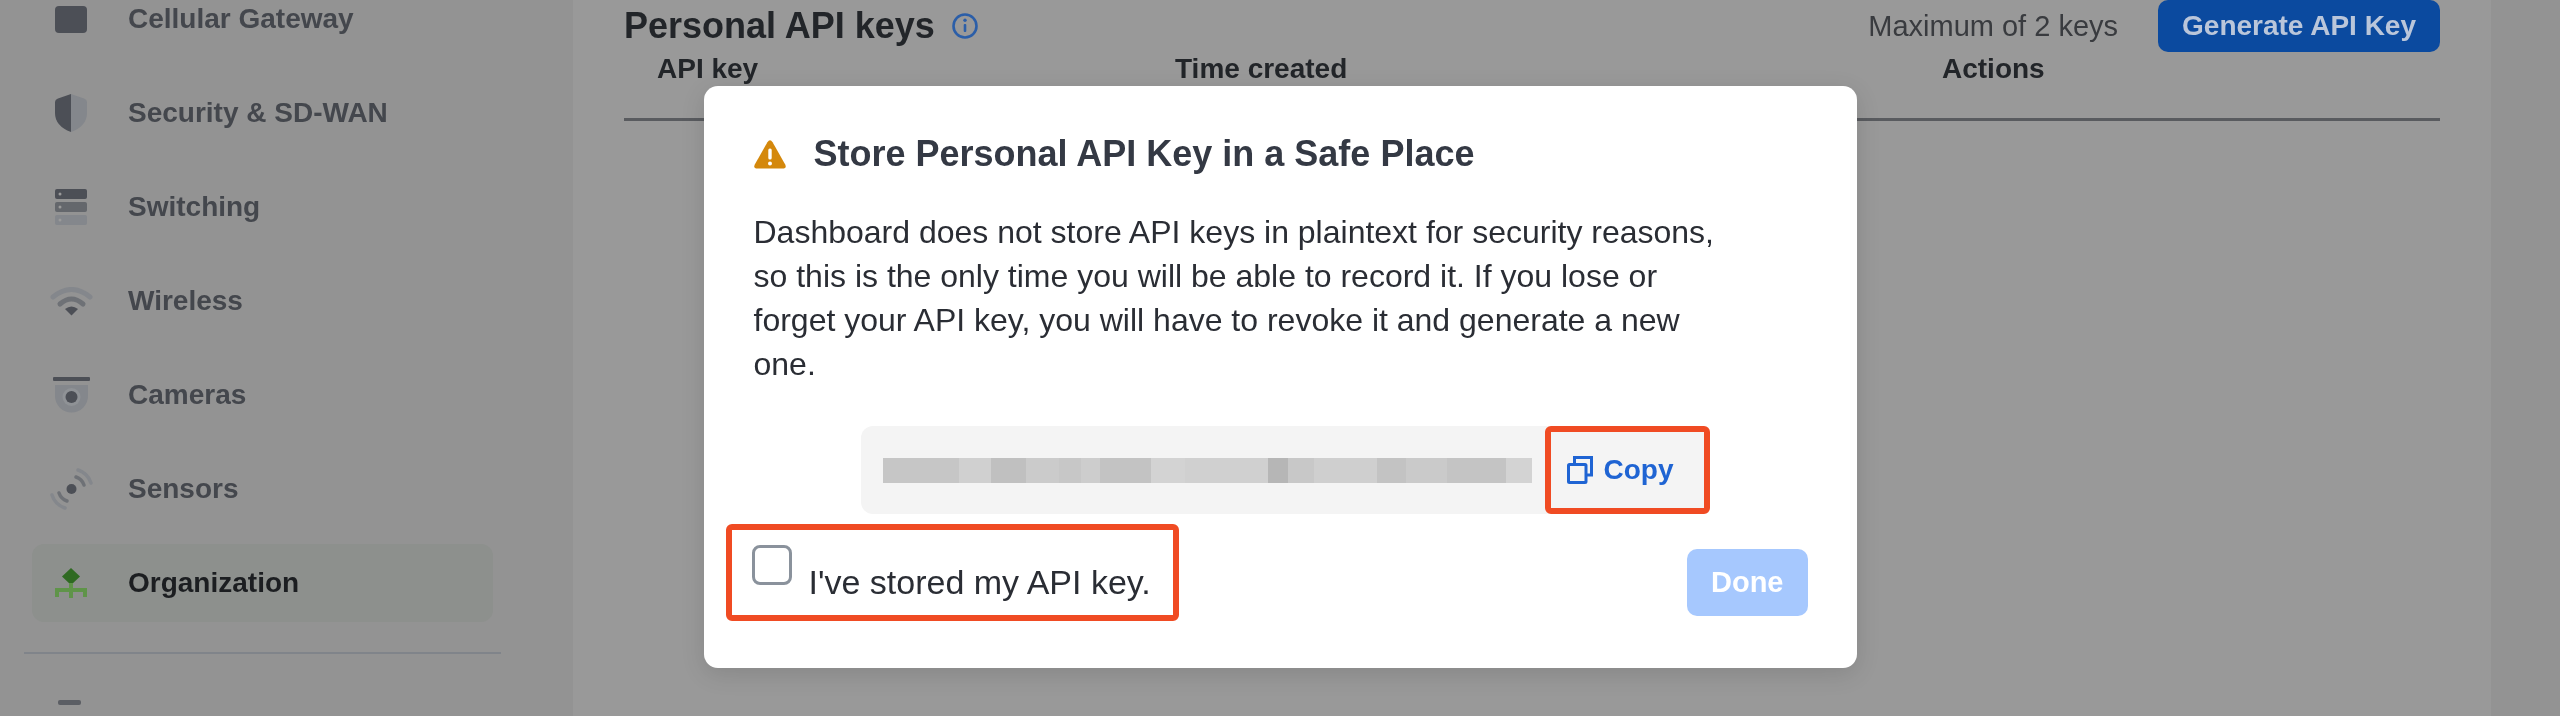  I want to click on dialog-title: Store Personal API Key in a Safe Place, so click(1144, 154).